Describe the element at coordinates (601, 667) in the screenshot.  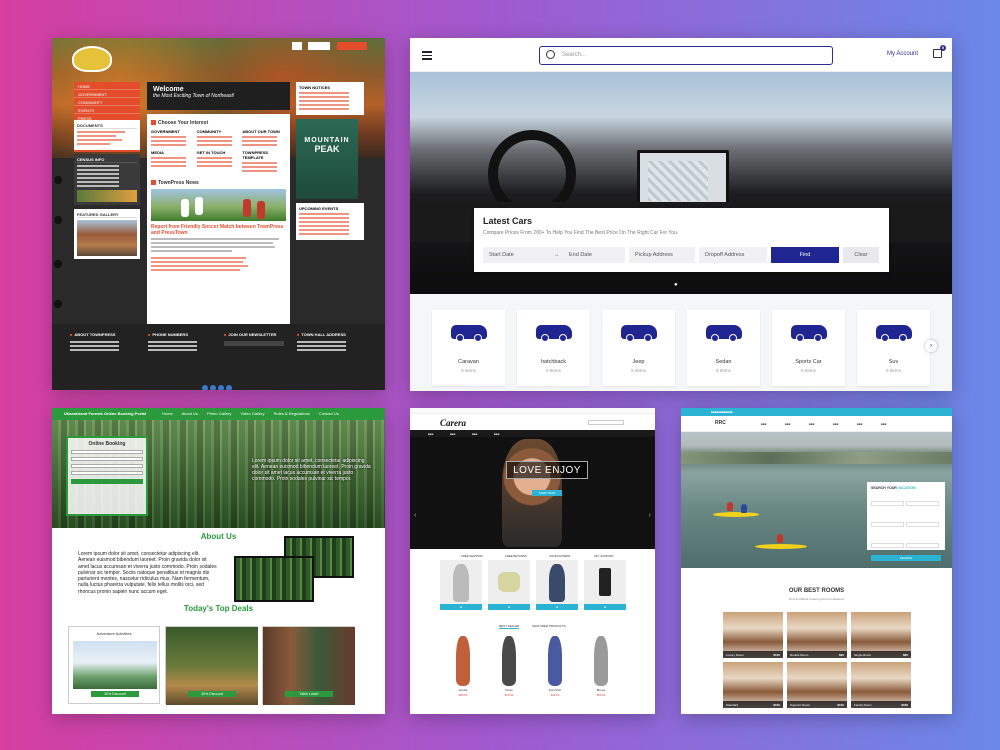
I see `product-card: Blouse $59.00` at that location.